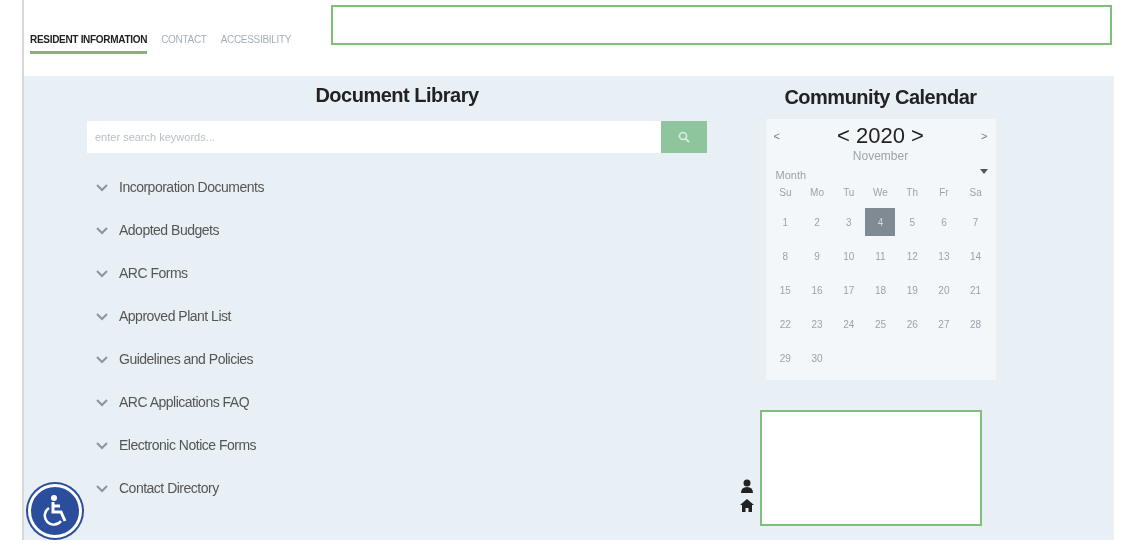 This screenshot has width=1122, height=552. What do you see at coordinates (975, 324) in the screenshot?
I see `calendar-day: 28` at bounding box center [975, 324].